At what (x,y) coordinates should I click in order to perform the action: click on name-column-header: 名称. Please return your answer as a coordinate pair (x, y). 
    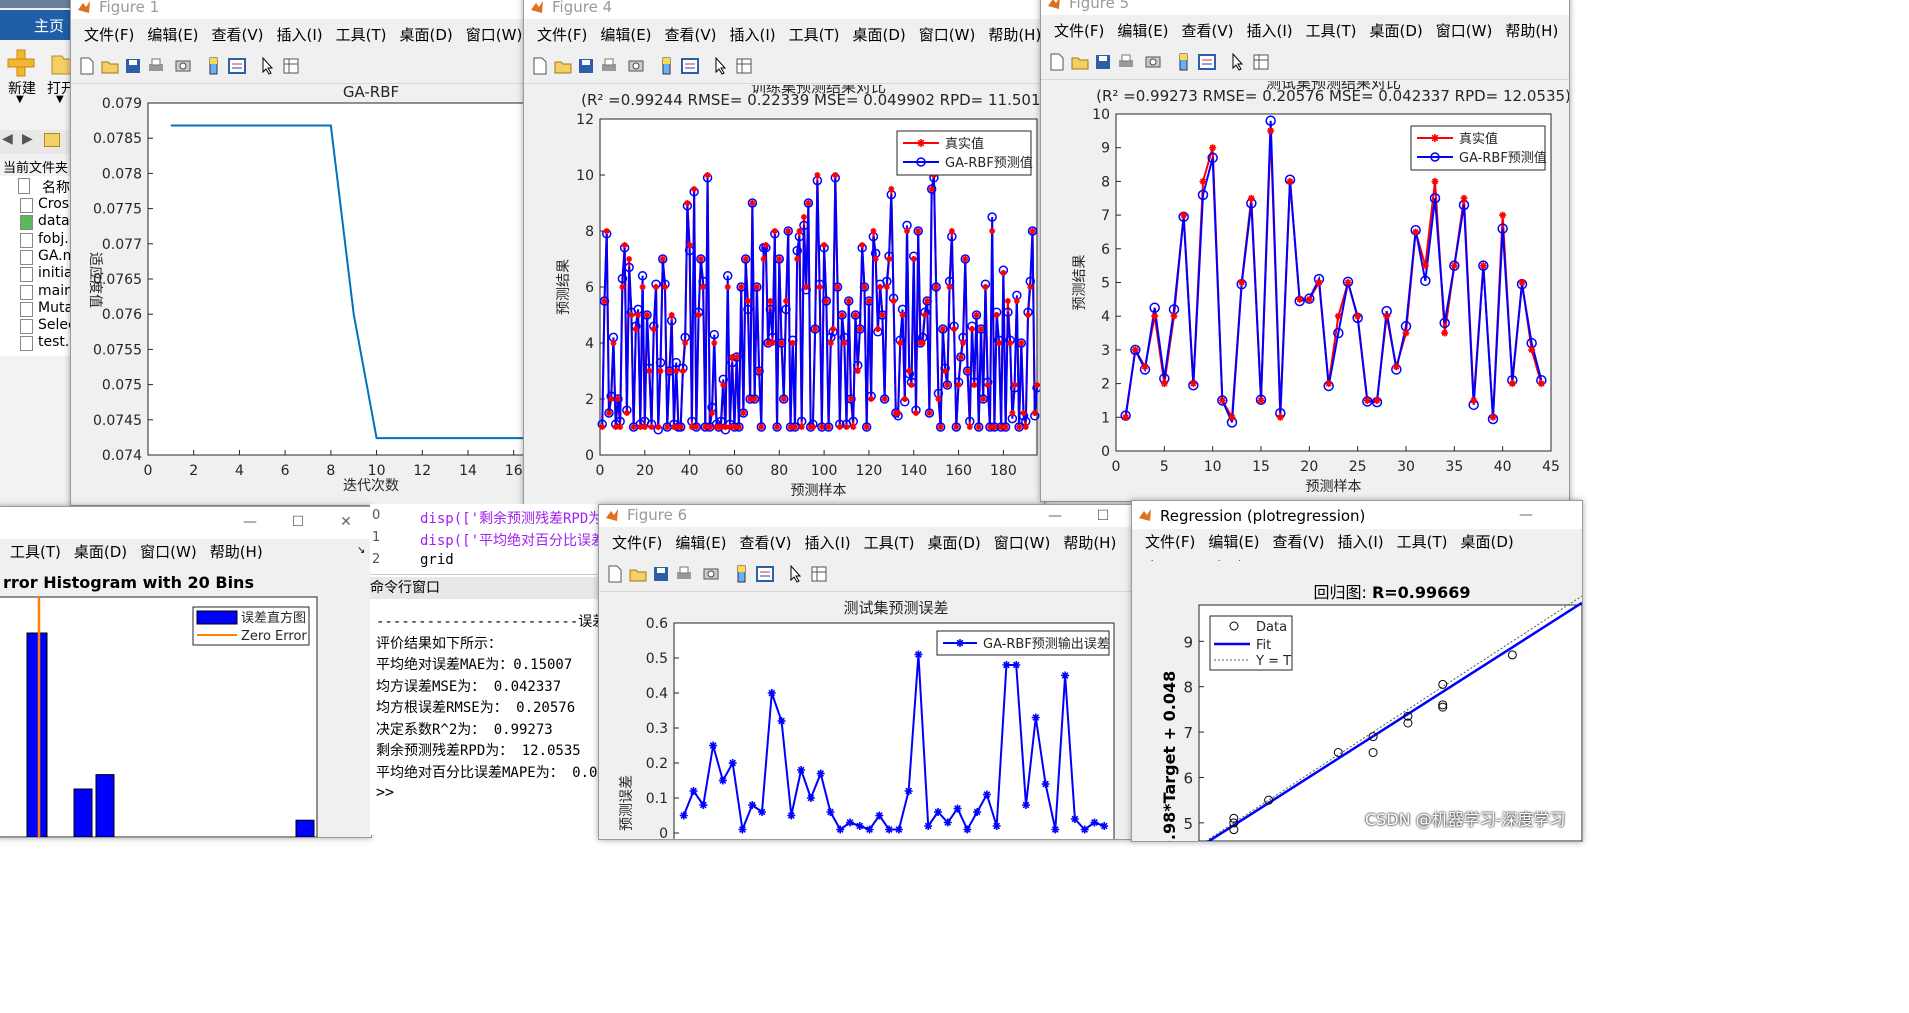
    Looking at the image, I should click on (40, 186).